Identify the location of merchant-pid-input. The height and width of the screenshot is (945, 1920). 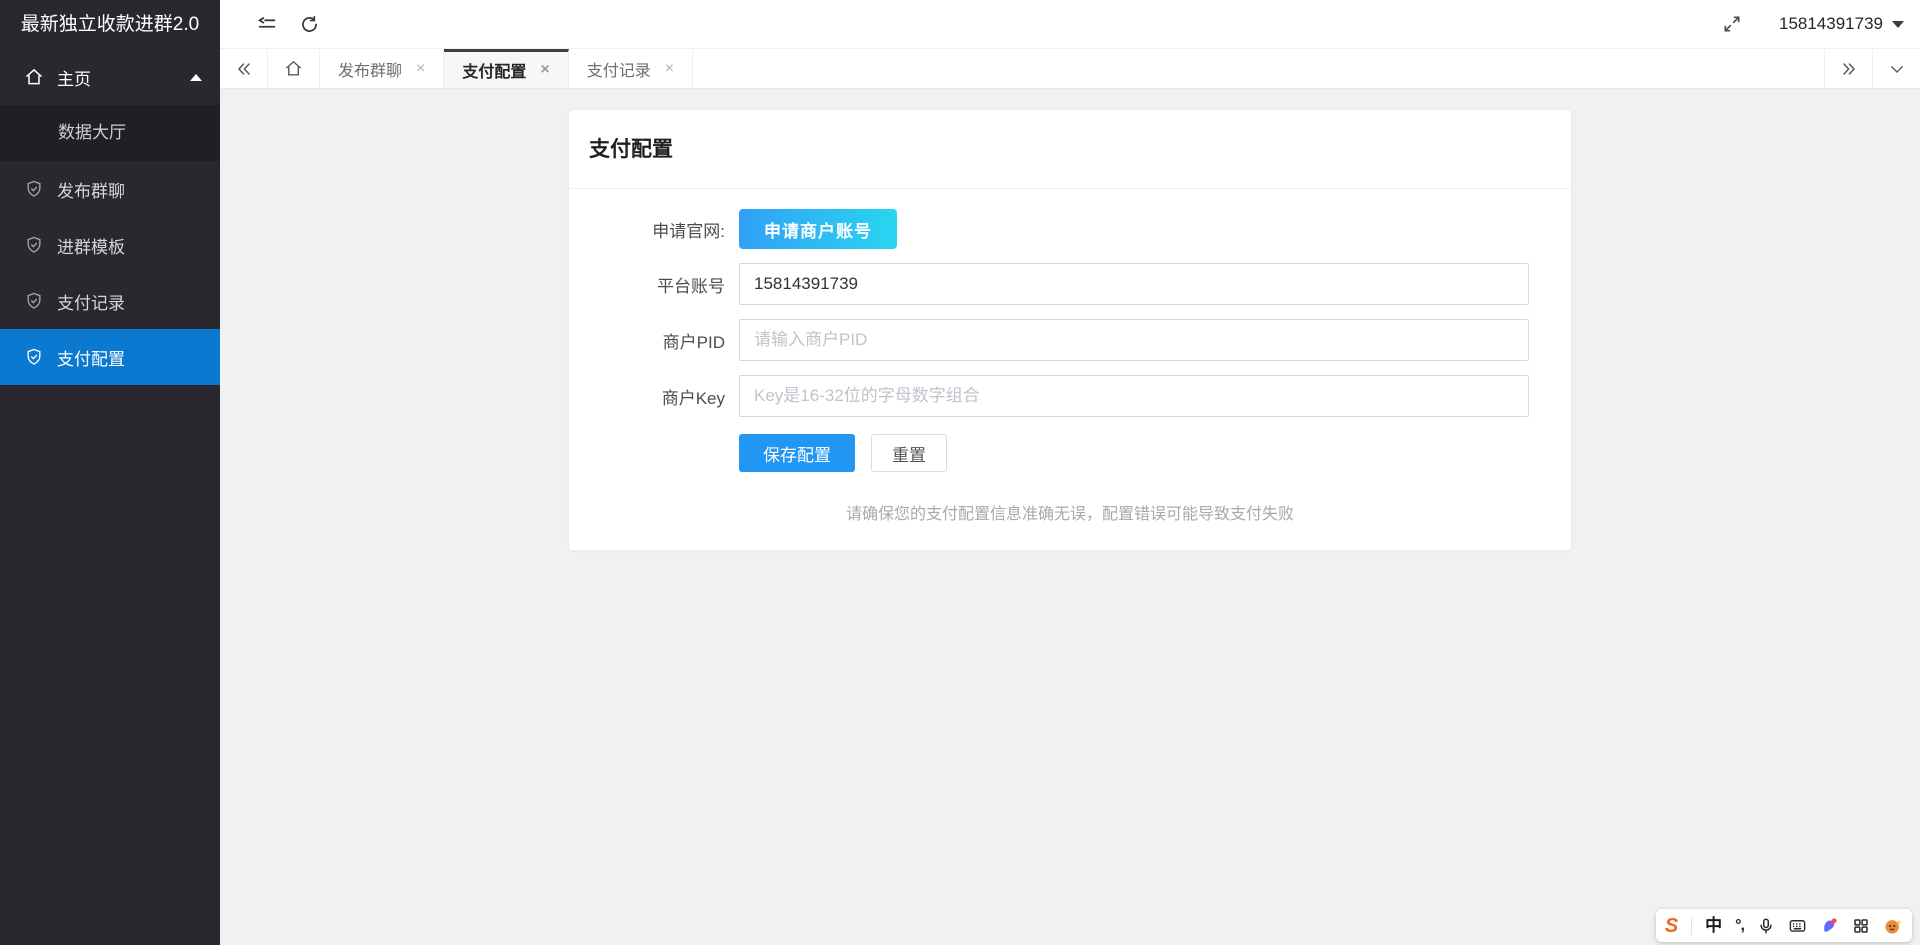
(1134, 340).